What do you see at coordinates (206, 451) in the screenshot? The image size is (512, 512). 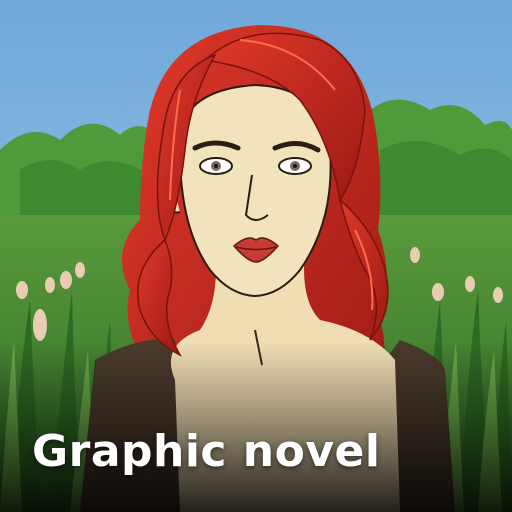 I see `caption-text: Graphic novel` at bounding box center [206, 451].